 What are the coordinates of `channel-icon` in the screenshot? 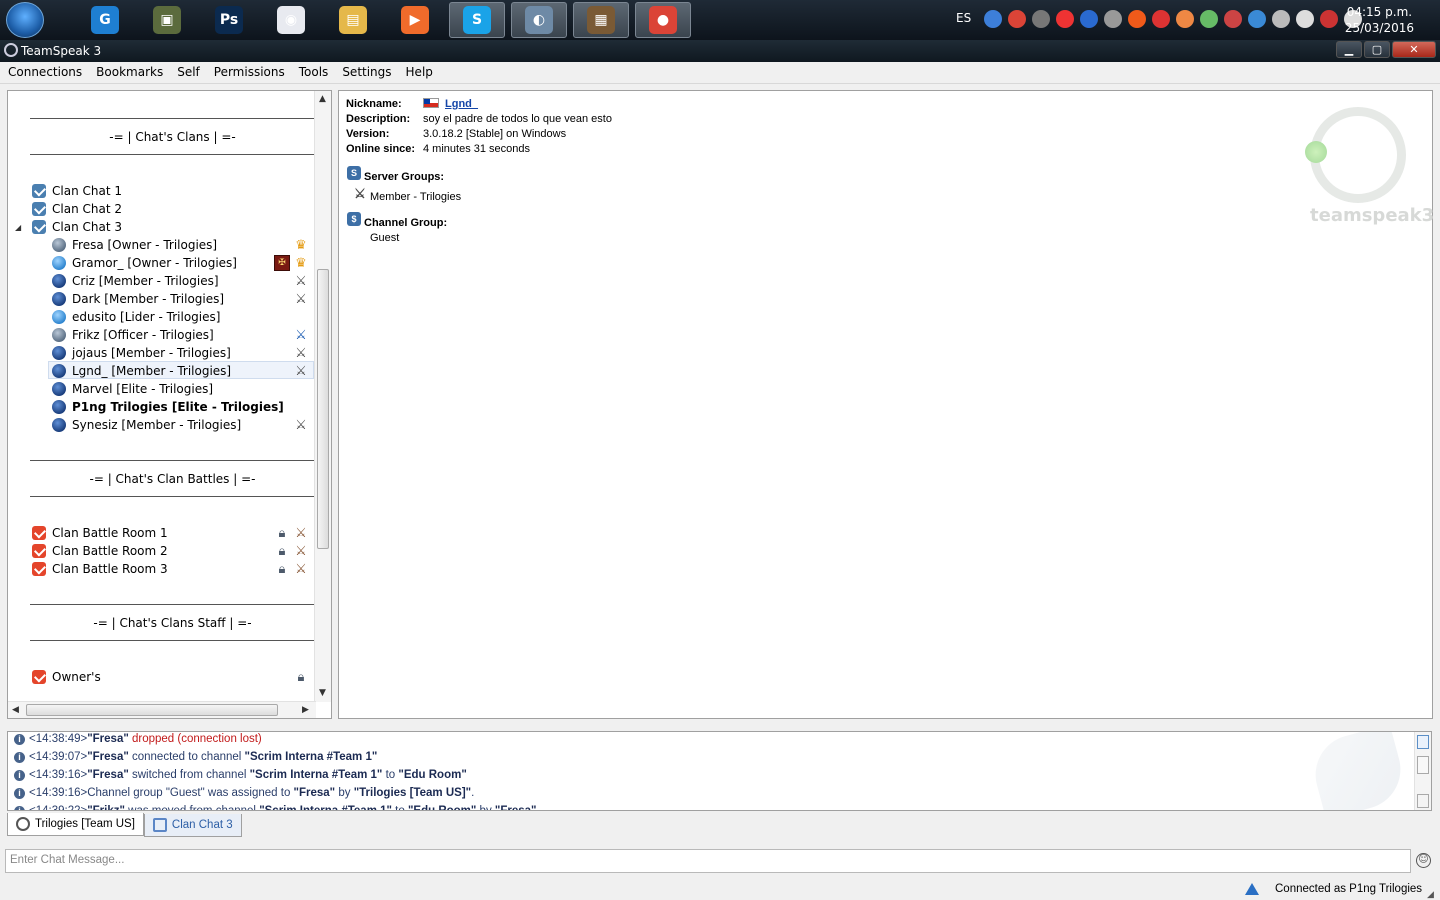 It's located at (39, 209).